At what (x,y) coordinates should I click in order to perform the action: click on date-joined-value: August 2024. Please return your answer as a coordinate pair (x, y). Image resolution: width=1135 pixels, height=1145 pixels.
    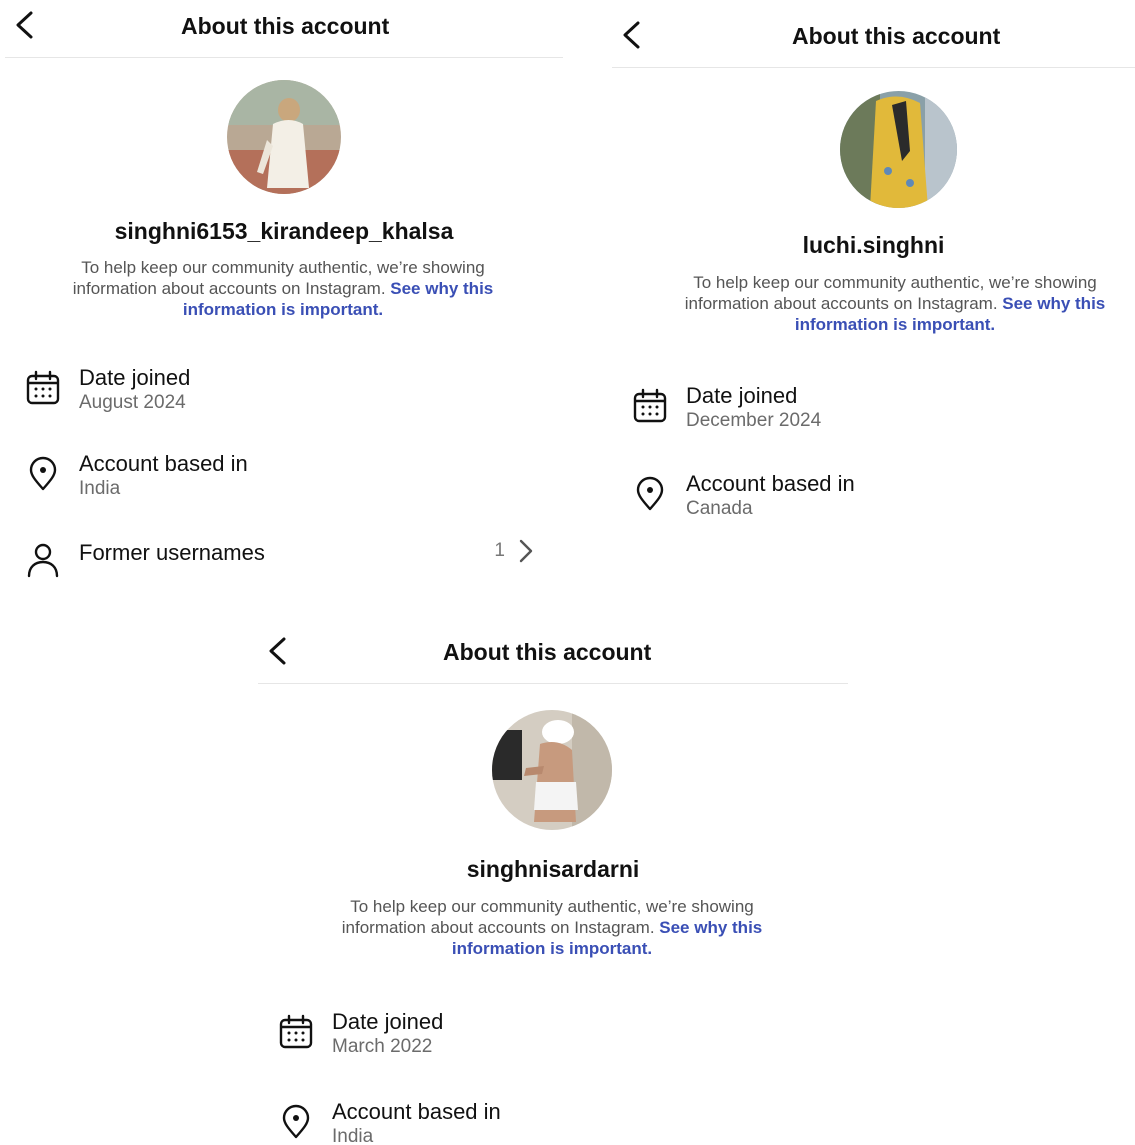
    Looking at the image, I should click on (132, 402).